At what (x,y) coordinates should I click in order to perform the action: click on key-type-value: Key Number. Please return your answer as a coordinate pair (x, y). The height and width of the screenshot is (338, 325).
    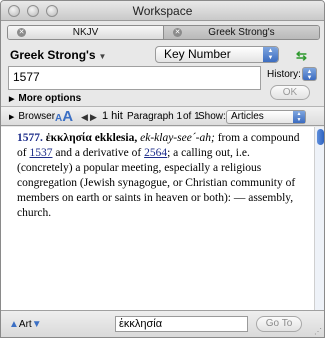
    Looking at the image, I should click on (197, 54).